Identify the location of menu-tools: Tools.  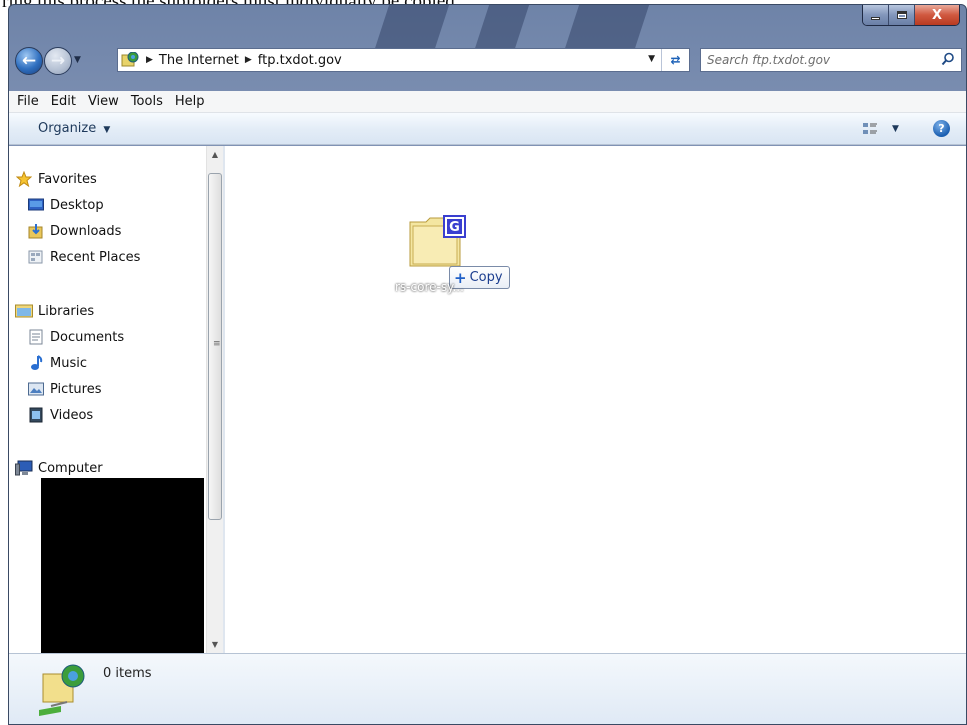
(147, 101).